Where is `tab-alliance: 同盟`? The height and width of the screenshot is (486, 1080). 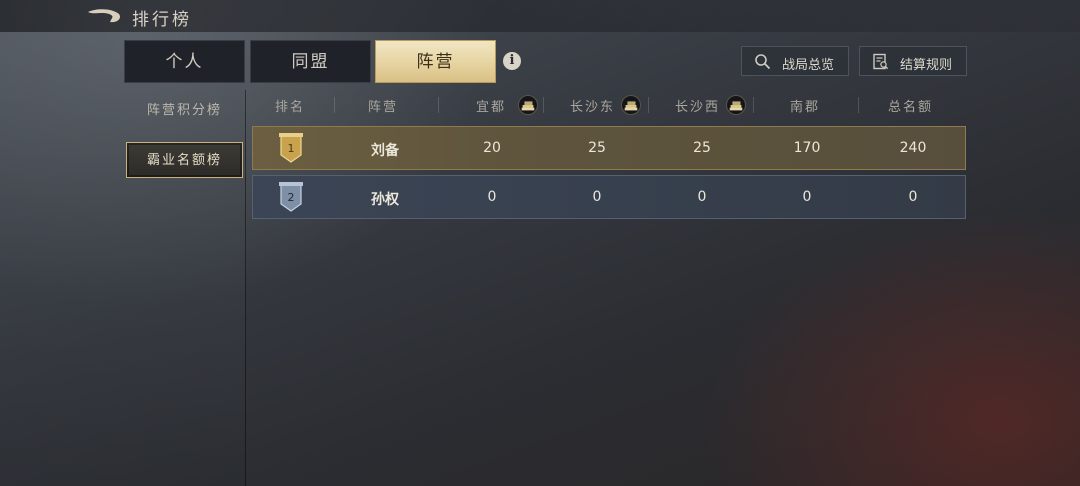
tab-alliance: 同盟 is located at coordinates (310, 61).